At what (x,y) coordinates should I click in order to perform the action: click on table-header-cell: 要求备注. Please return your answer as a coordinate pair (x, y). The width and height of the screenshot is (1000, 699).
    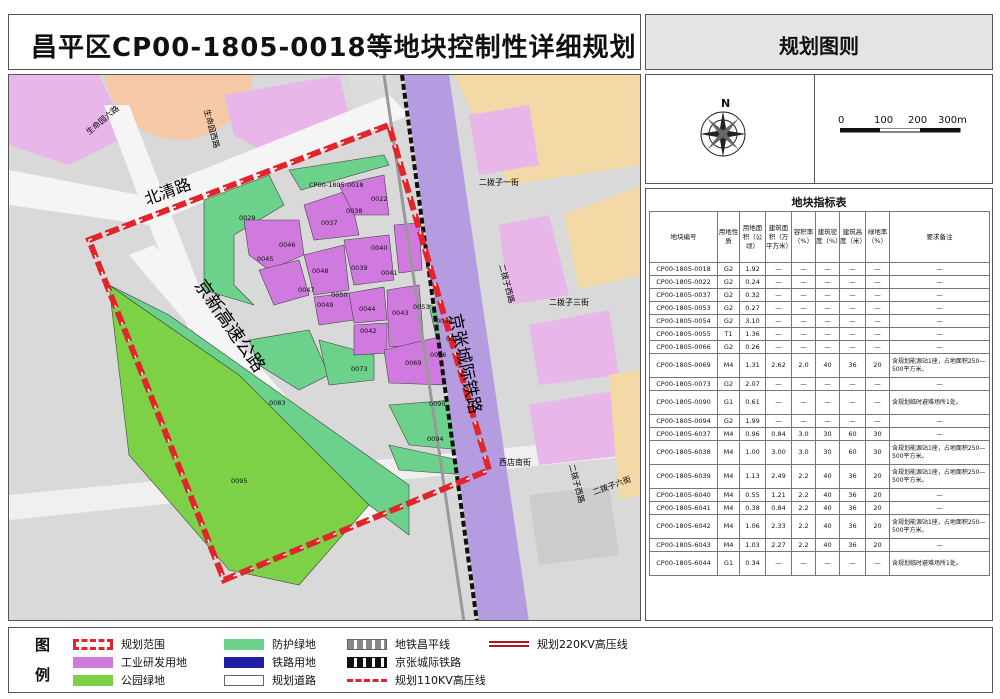
    Looking at the image, I should click on (939, 237).